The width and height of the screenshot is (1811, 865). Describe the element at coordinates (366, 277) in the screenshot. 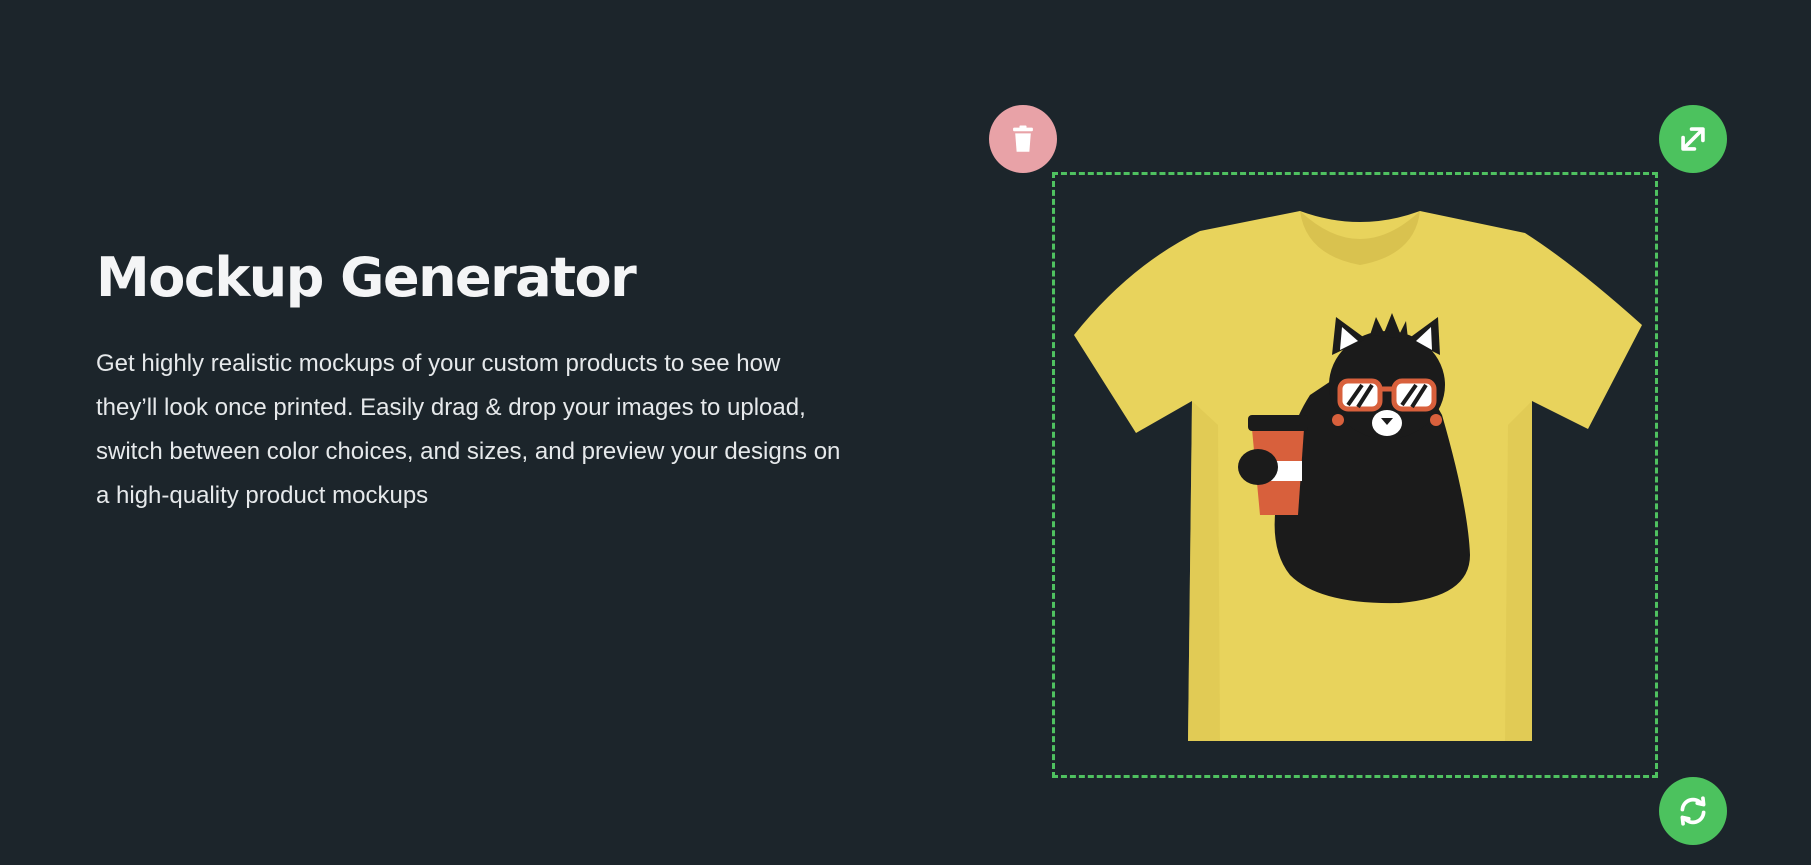

I see `page-title: Mockup Generator` at that location.